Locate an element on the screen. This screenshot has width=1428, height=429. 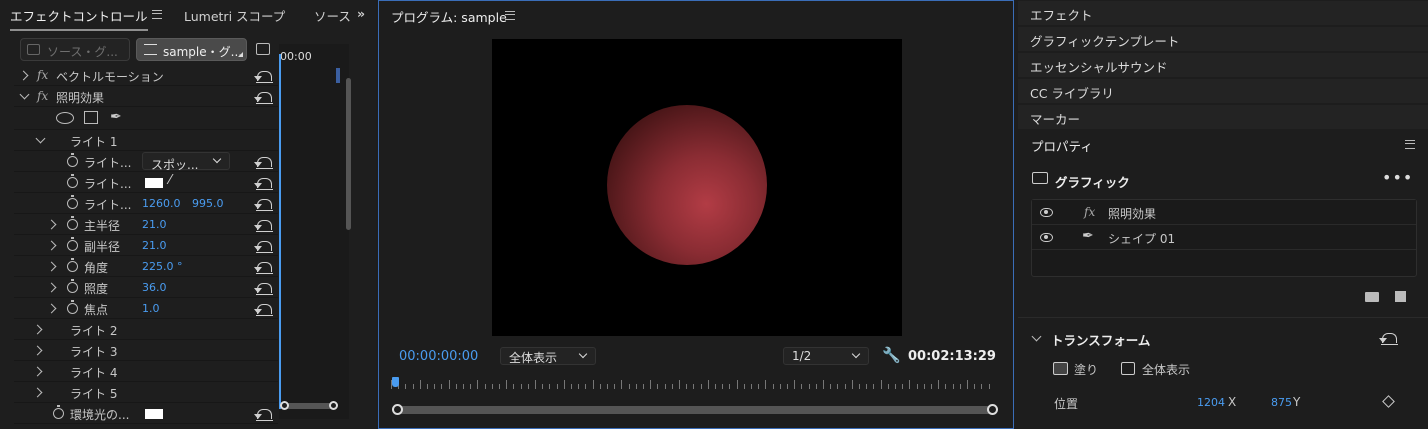
param-value: 1.0 is located at coordinates (151, 308).